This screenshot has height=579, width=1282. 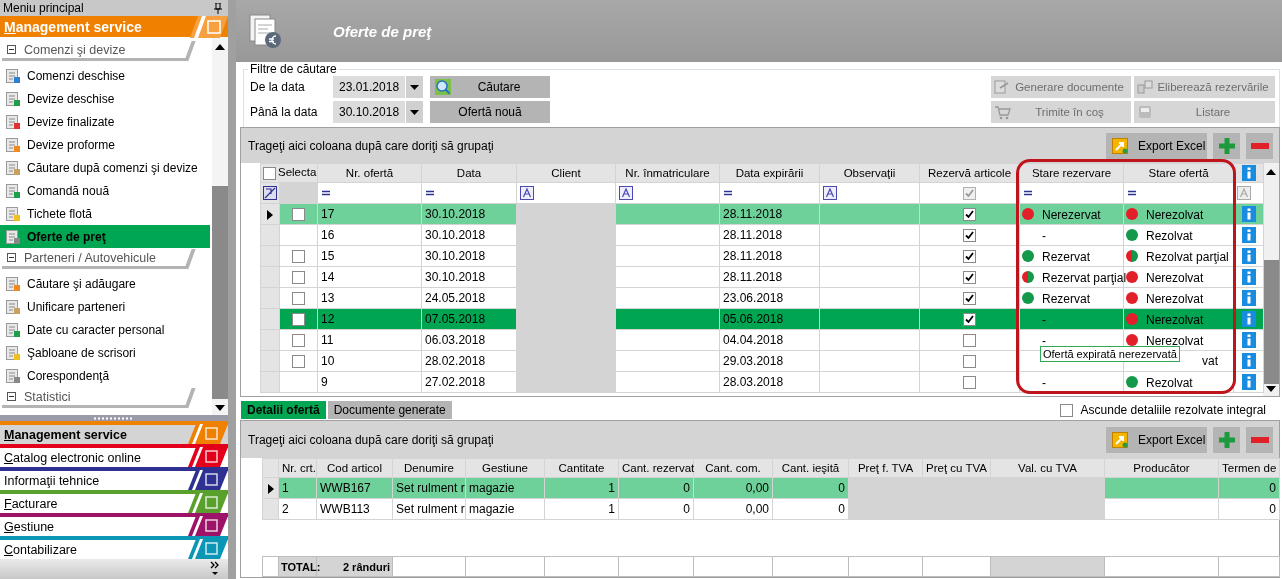 I want to click on menu-item: Devize deschise, so click(x=105, y=98).